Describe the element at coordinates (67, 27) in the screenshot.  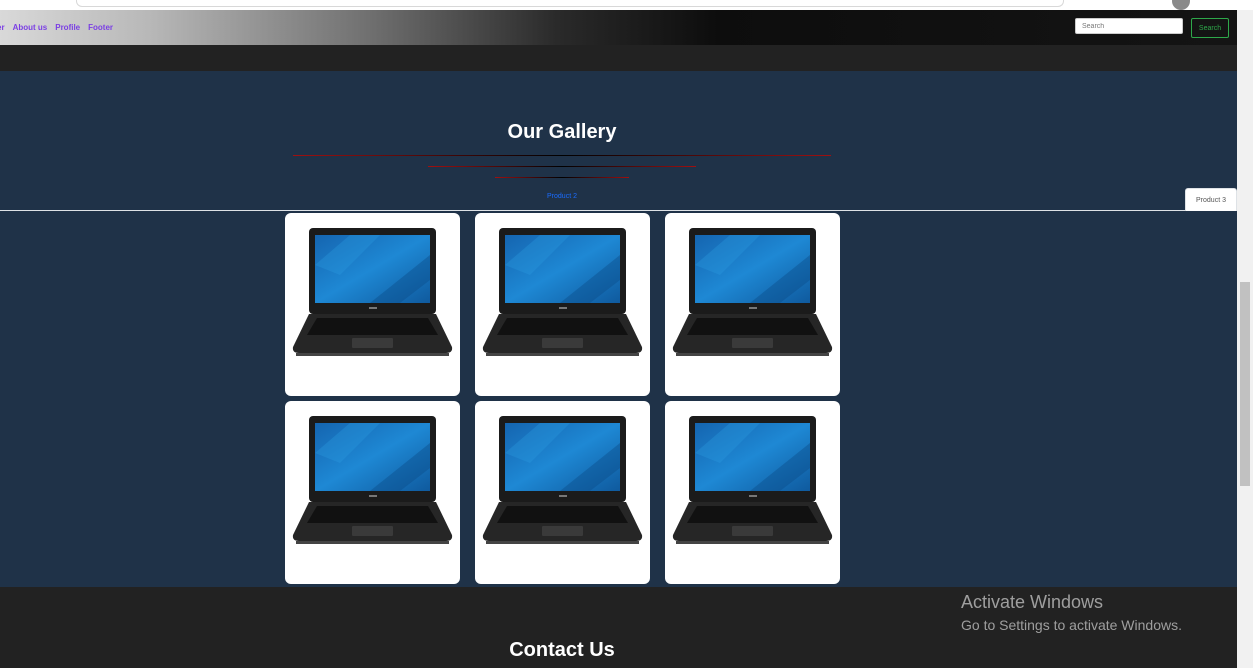
I see `nav-link-profile: Profile` at that location.